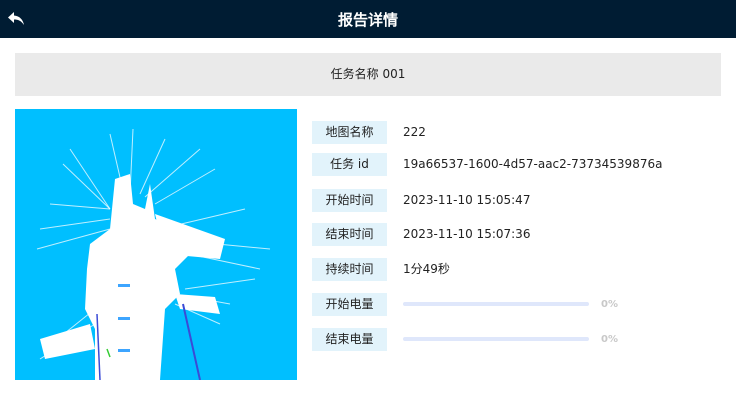 The image size is (736, 414). I want to click on info-row-end-battery: 结束电量 0%, so click(516, 339).